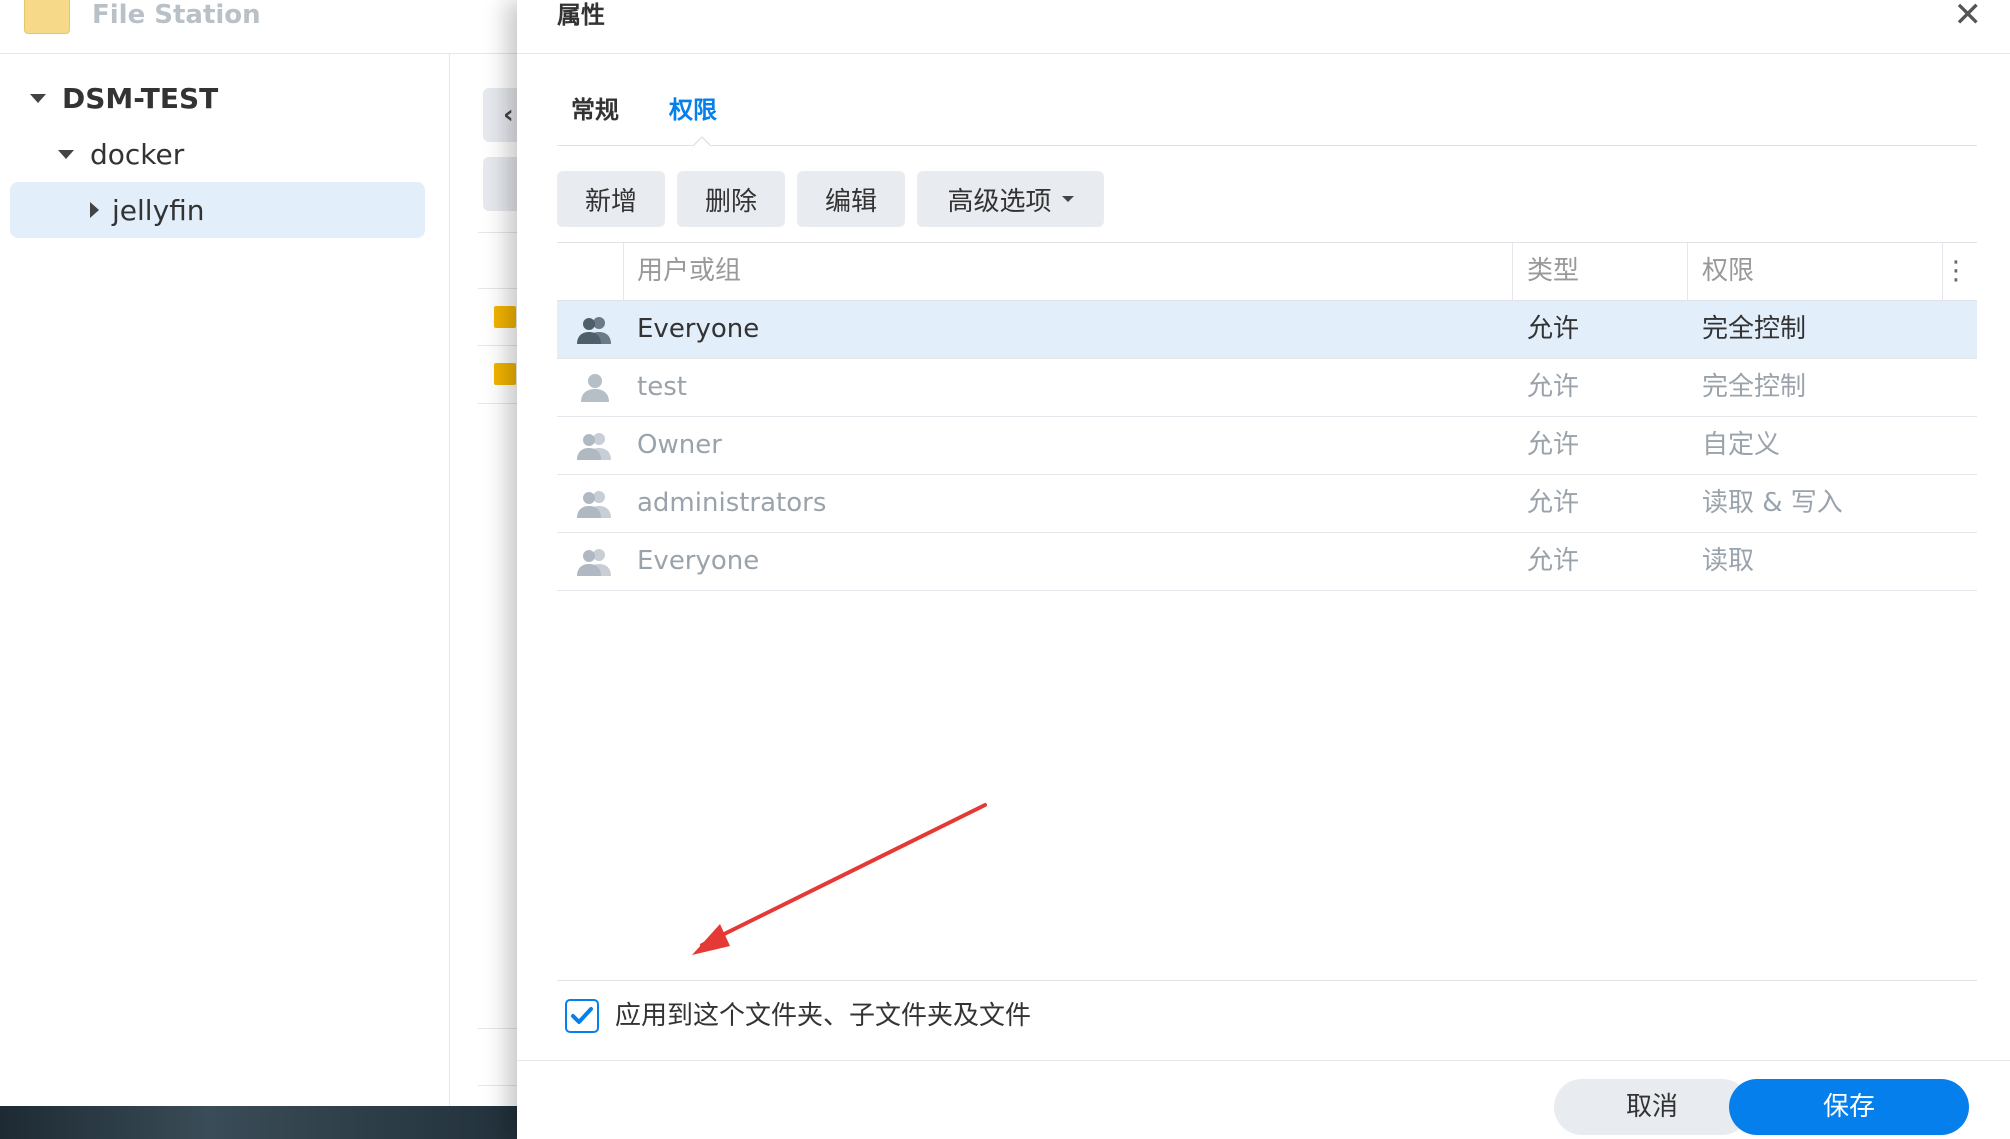  Describe the element at coordinates (1741, 445) in the screenshot. I see `rule-permission: 自定义` at that location.